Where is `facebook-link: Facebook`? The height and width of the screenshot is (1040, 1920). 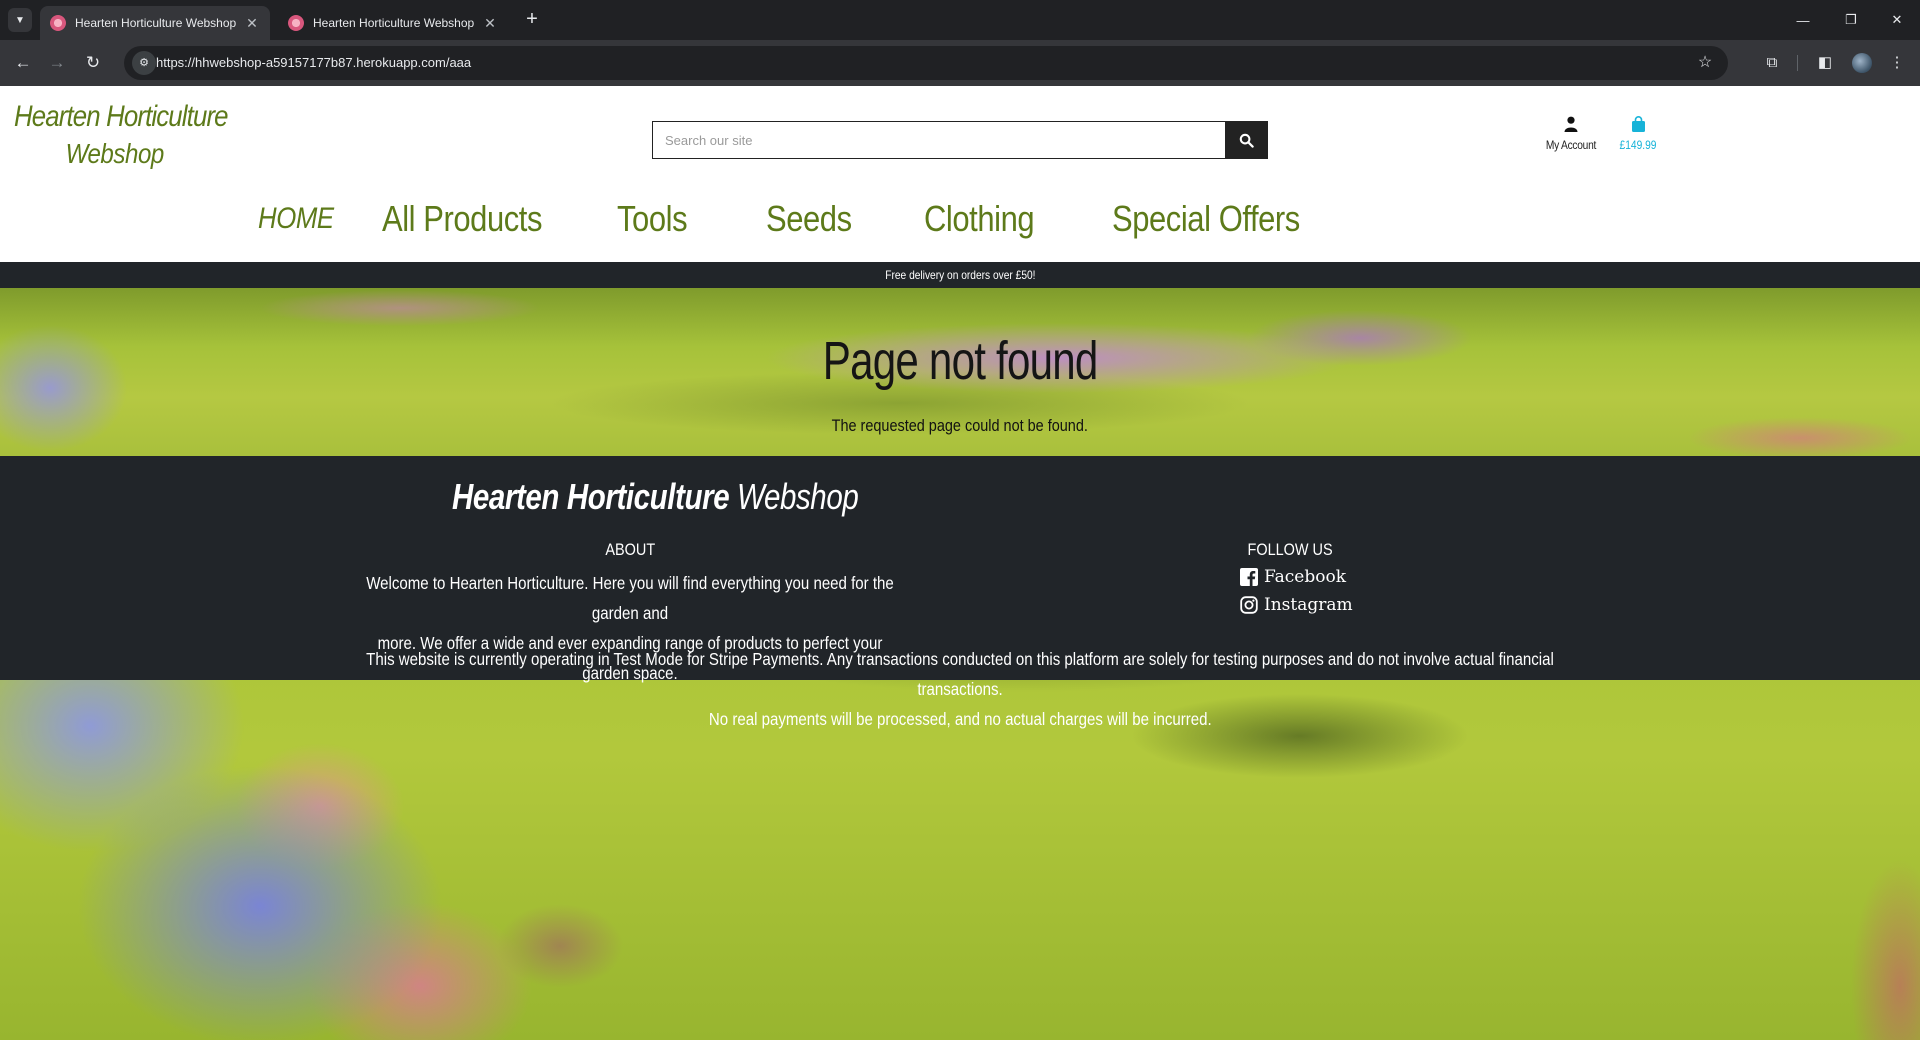
facebook-link: Facebook is located at coordinates (1320, 577).